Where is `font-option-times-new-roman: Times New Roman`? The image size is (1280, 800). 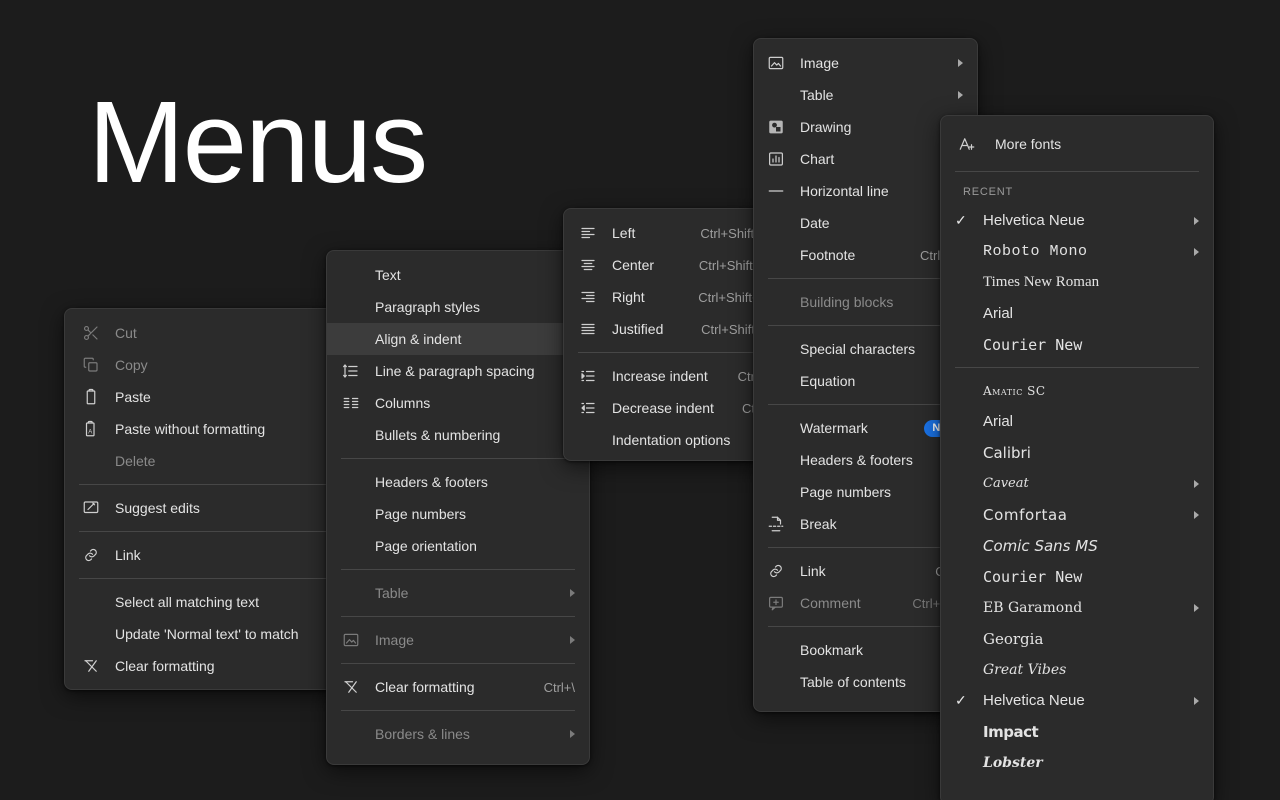 font-option-times-new-roman: Times New Roman is located at coordinates (1077, 282).